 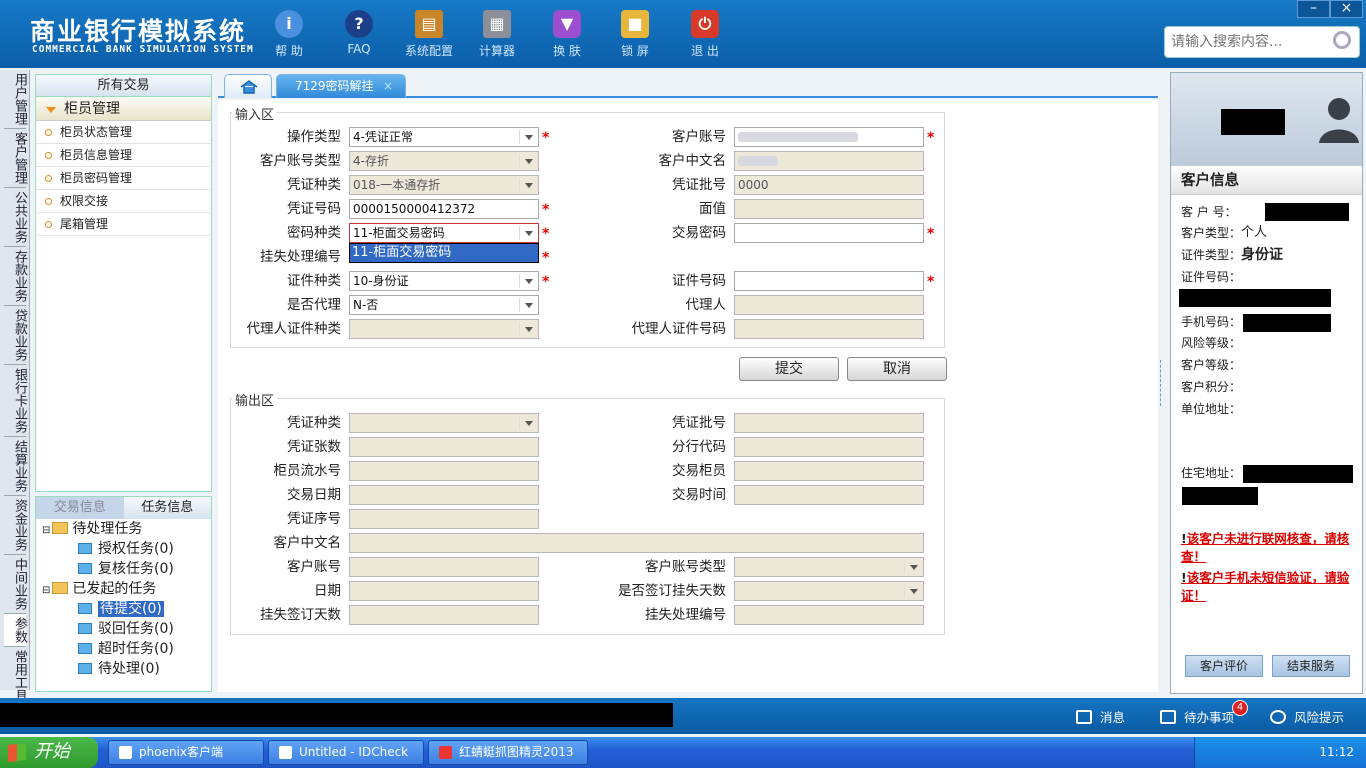 I want to click on label-out-cn-name: 客户中文名, so click(x=307, y=543).